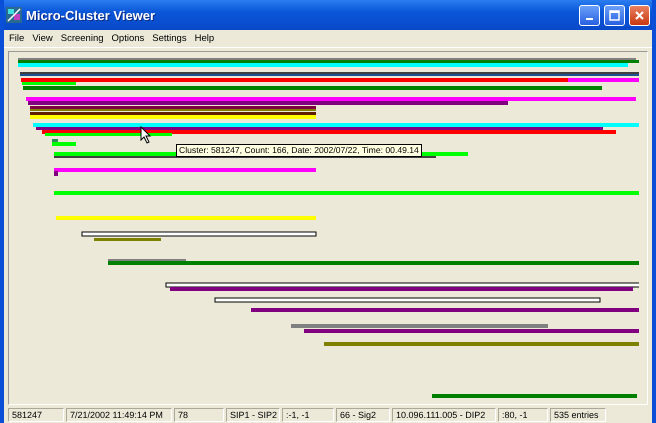 This screenshot has height=423, width=656. I want to click on minimize-button, so click(589, 15).